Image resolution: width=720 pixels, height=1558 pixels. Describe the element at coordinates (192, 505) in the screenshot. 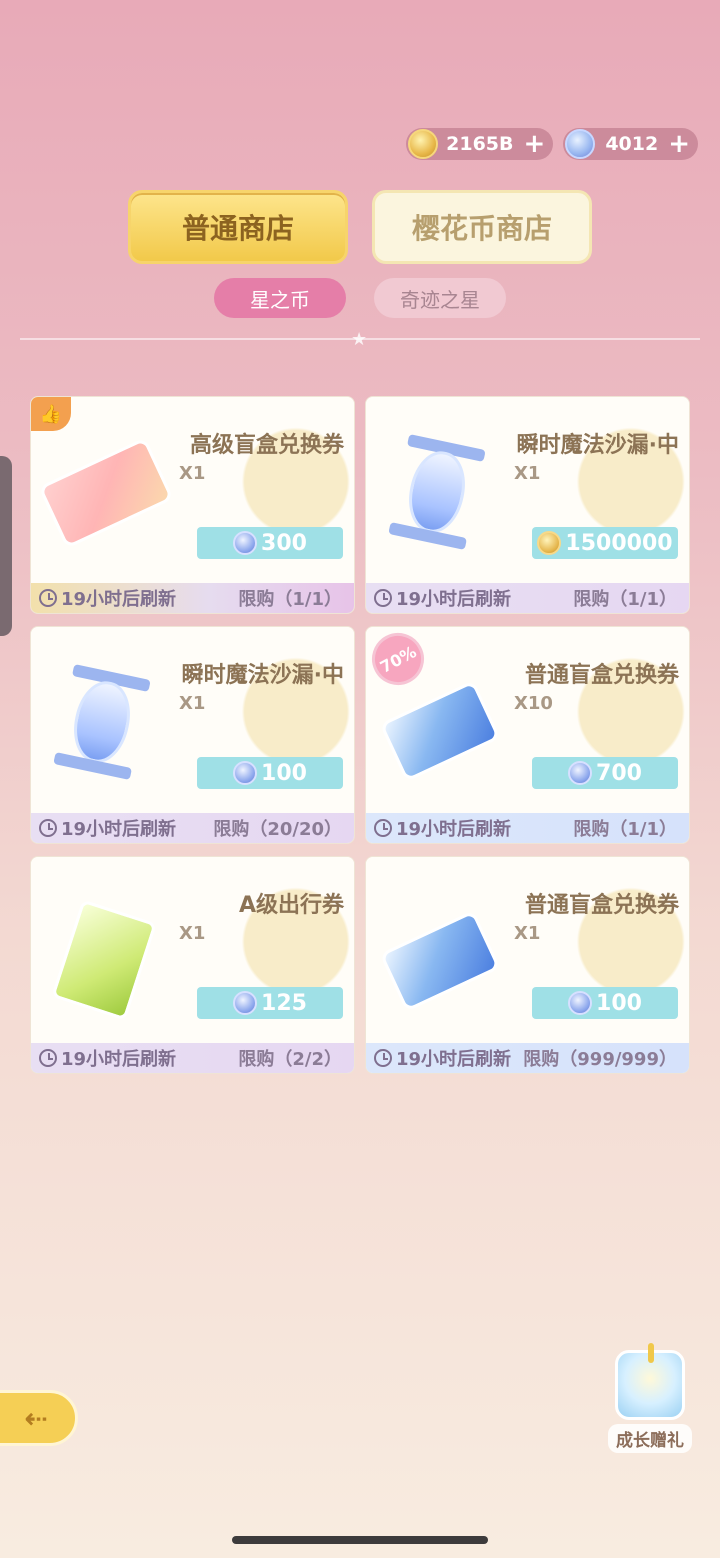

I see `product-card: 👍 高级盲盒兑换券 X1 300 19小时后刷新 限购（1/1）` at that location.